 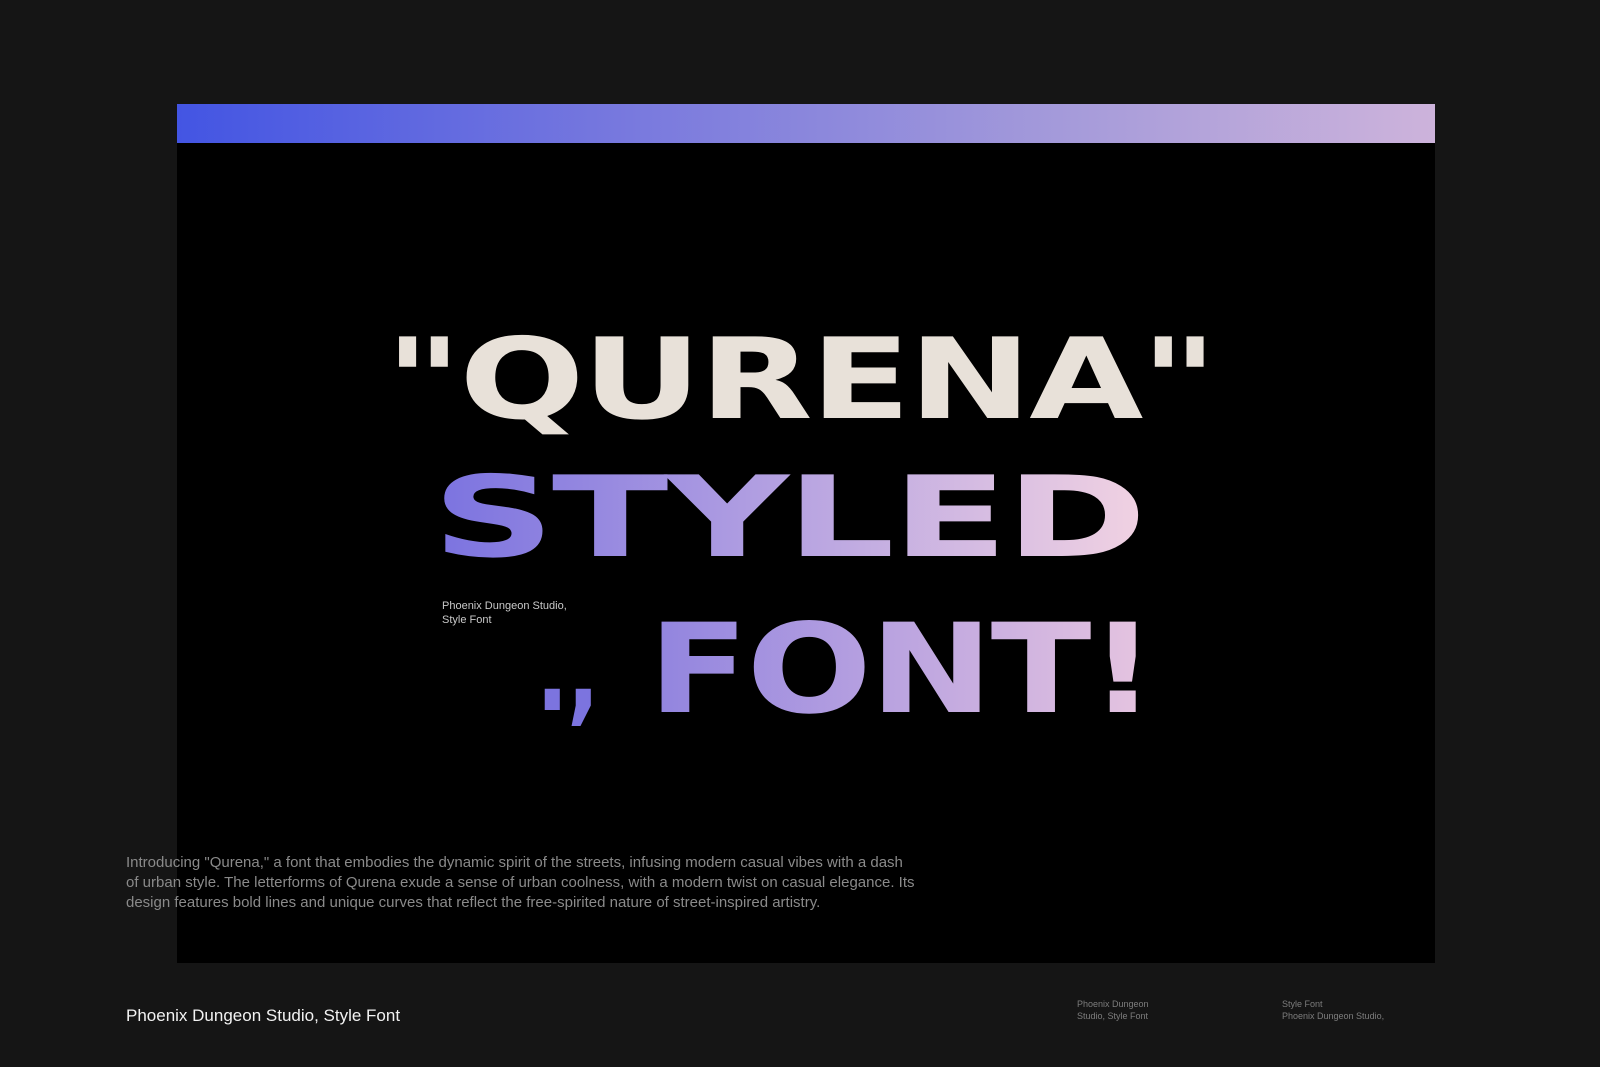 What do you see at coordinates (1113, 1004) in the screenshot?
I see `footer-meta-left-line-1: Phoenix Dungeon` at bounding box center [1113, 1004].